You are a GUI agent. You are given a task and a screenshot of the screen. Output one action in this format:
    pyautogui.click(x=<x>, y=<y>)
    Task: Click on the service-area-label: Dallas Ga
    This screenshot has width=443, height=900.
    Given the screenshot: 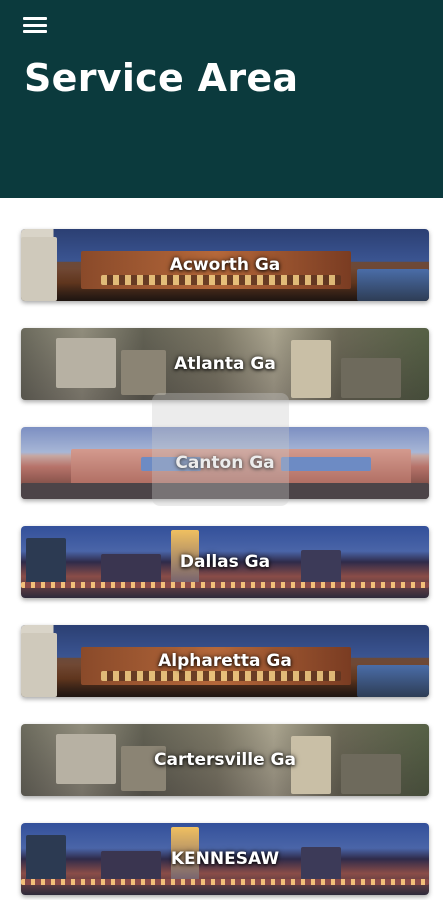 What is the action you would take?
    pyautogui.click(x=225, y=562)
    